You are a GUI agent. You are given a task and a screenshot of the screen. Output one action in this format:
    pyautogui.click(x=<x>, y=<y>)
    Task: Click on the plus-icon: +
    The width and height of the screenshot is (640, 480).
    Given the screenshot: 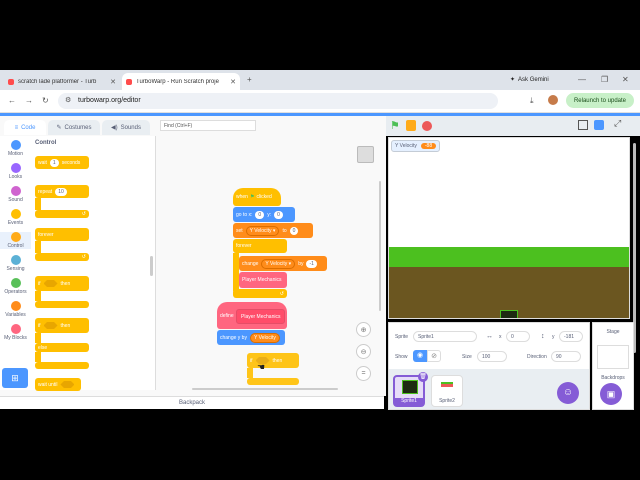 What is the action you would take?
    pyautogui.click(x=249, y=80)
    